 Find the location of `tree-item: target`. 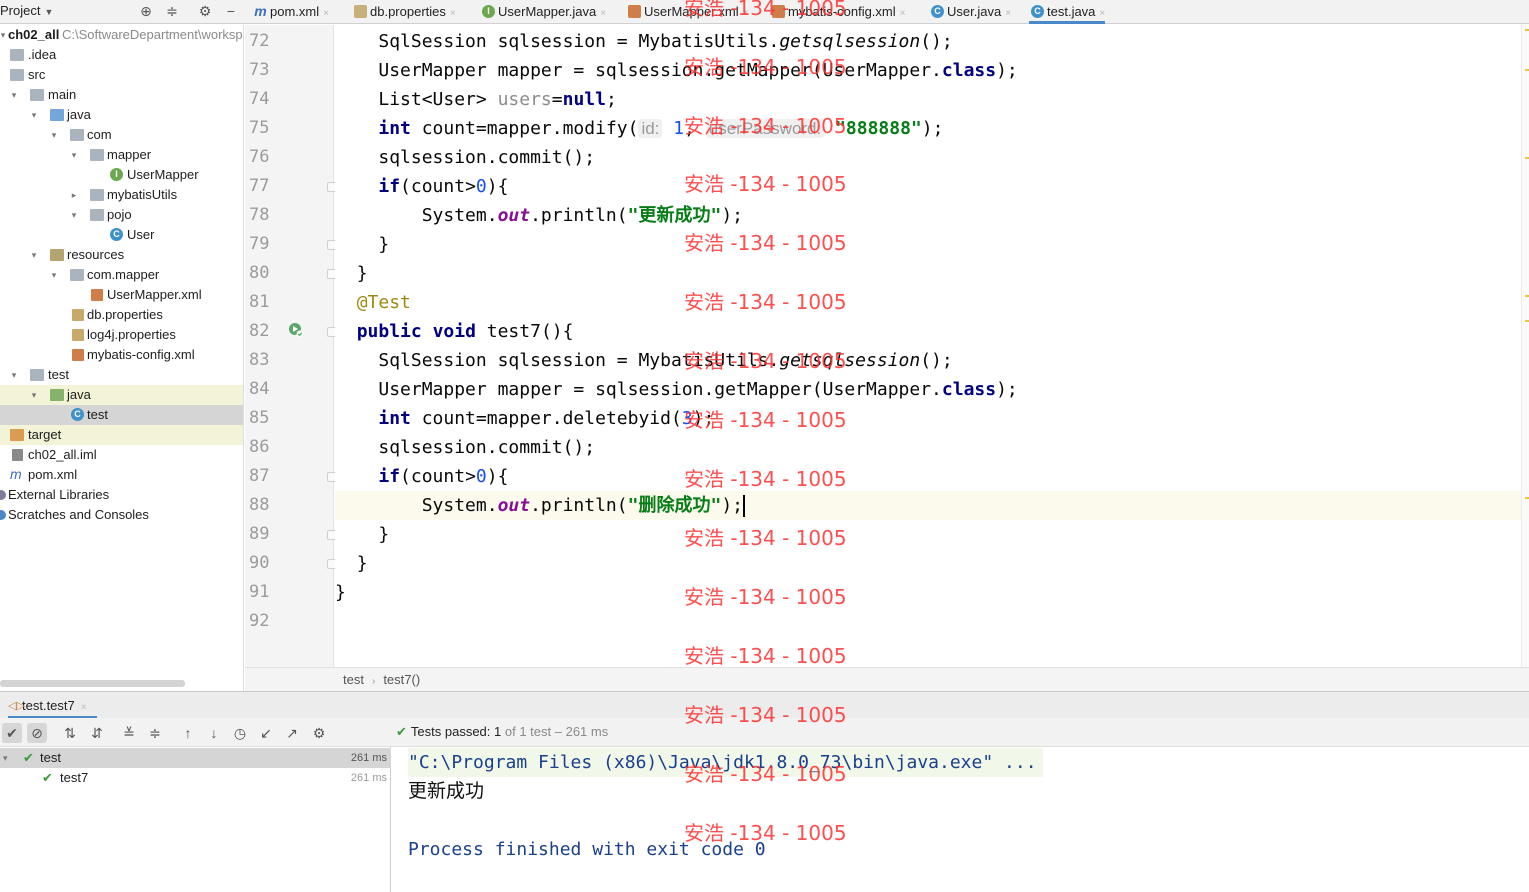

tree-item: target is located at coordinates (121, 435).